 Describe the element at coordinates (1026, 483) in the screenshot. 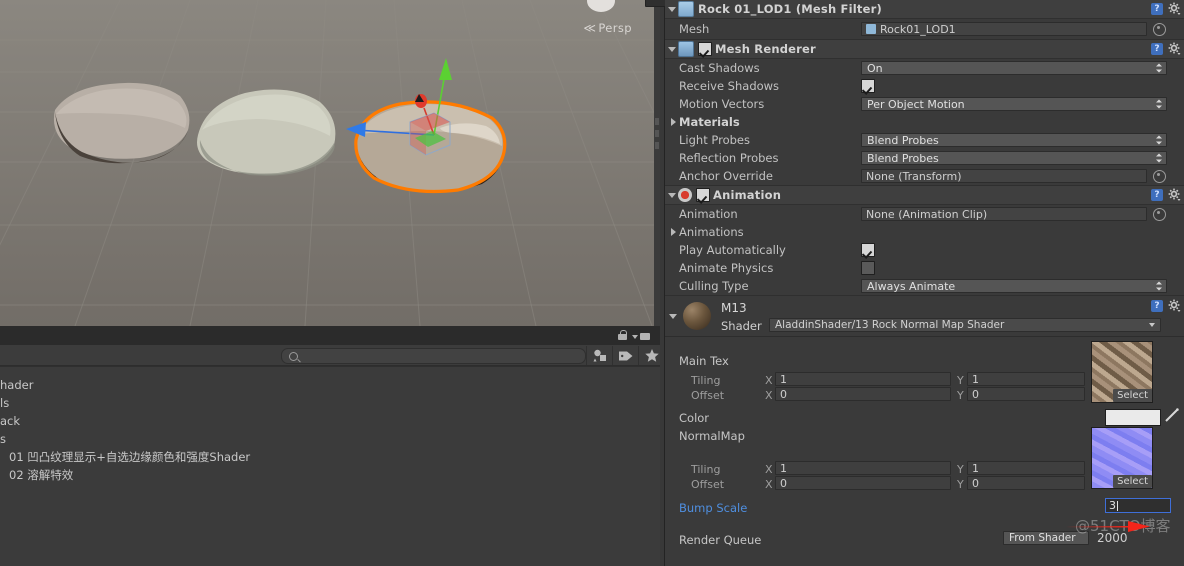

I see `normalmap-offset-y-input: 0` at that location.